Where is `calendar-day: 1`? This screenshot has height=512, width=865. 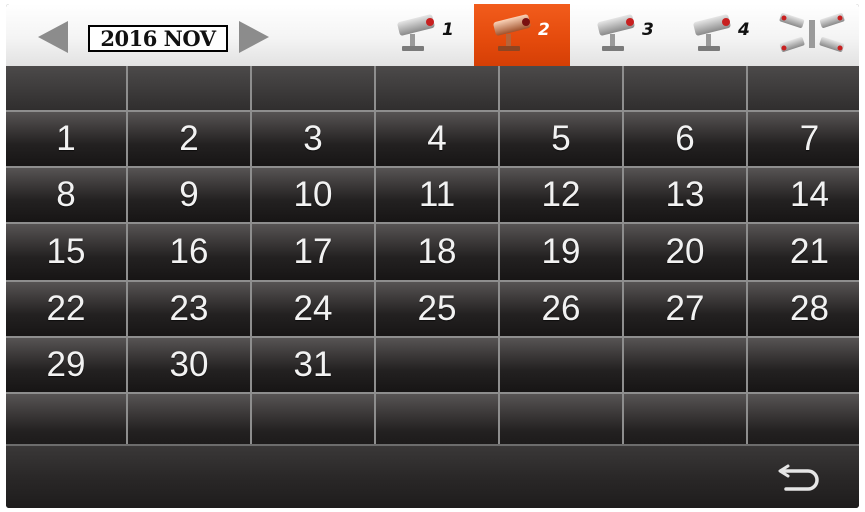 calendar-day: 1 is located at coordinates (66, 139).